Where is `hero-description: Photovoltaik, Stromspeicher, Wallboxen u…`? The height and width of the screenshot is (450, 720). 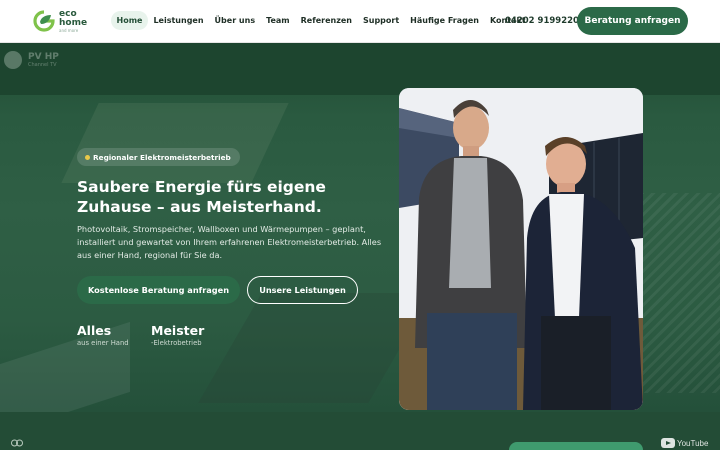 hero-description: Photovoltaik, Stromspeicher, Wallboxen u… is located at coordinates (229, 242).